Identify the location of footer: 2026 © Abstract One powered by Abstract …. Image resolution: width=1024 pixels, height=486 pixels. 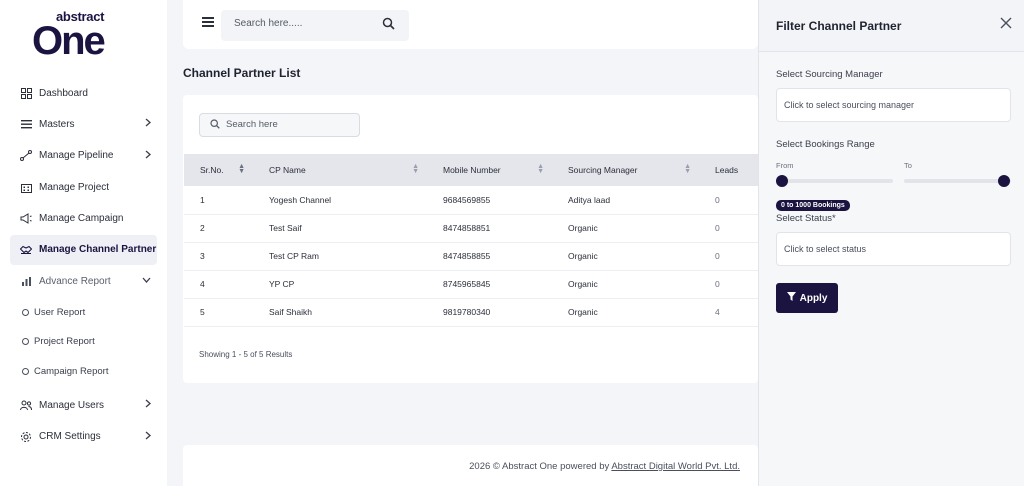
(470, 465).